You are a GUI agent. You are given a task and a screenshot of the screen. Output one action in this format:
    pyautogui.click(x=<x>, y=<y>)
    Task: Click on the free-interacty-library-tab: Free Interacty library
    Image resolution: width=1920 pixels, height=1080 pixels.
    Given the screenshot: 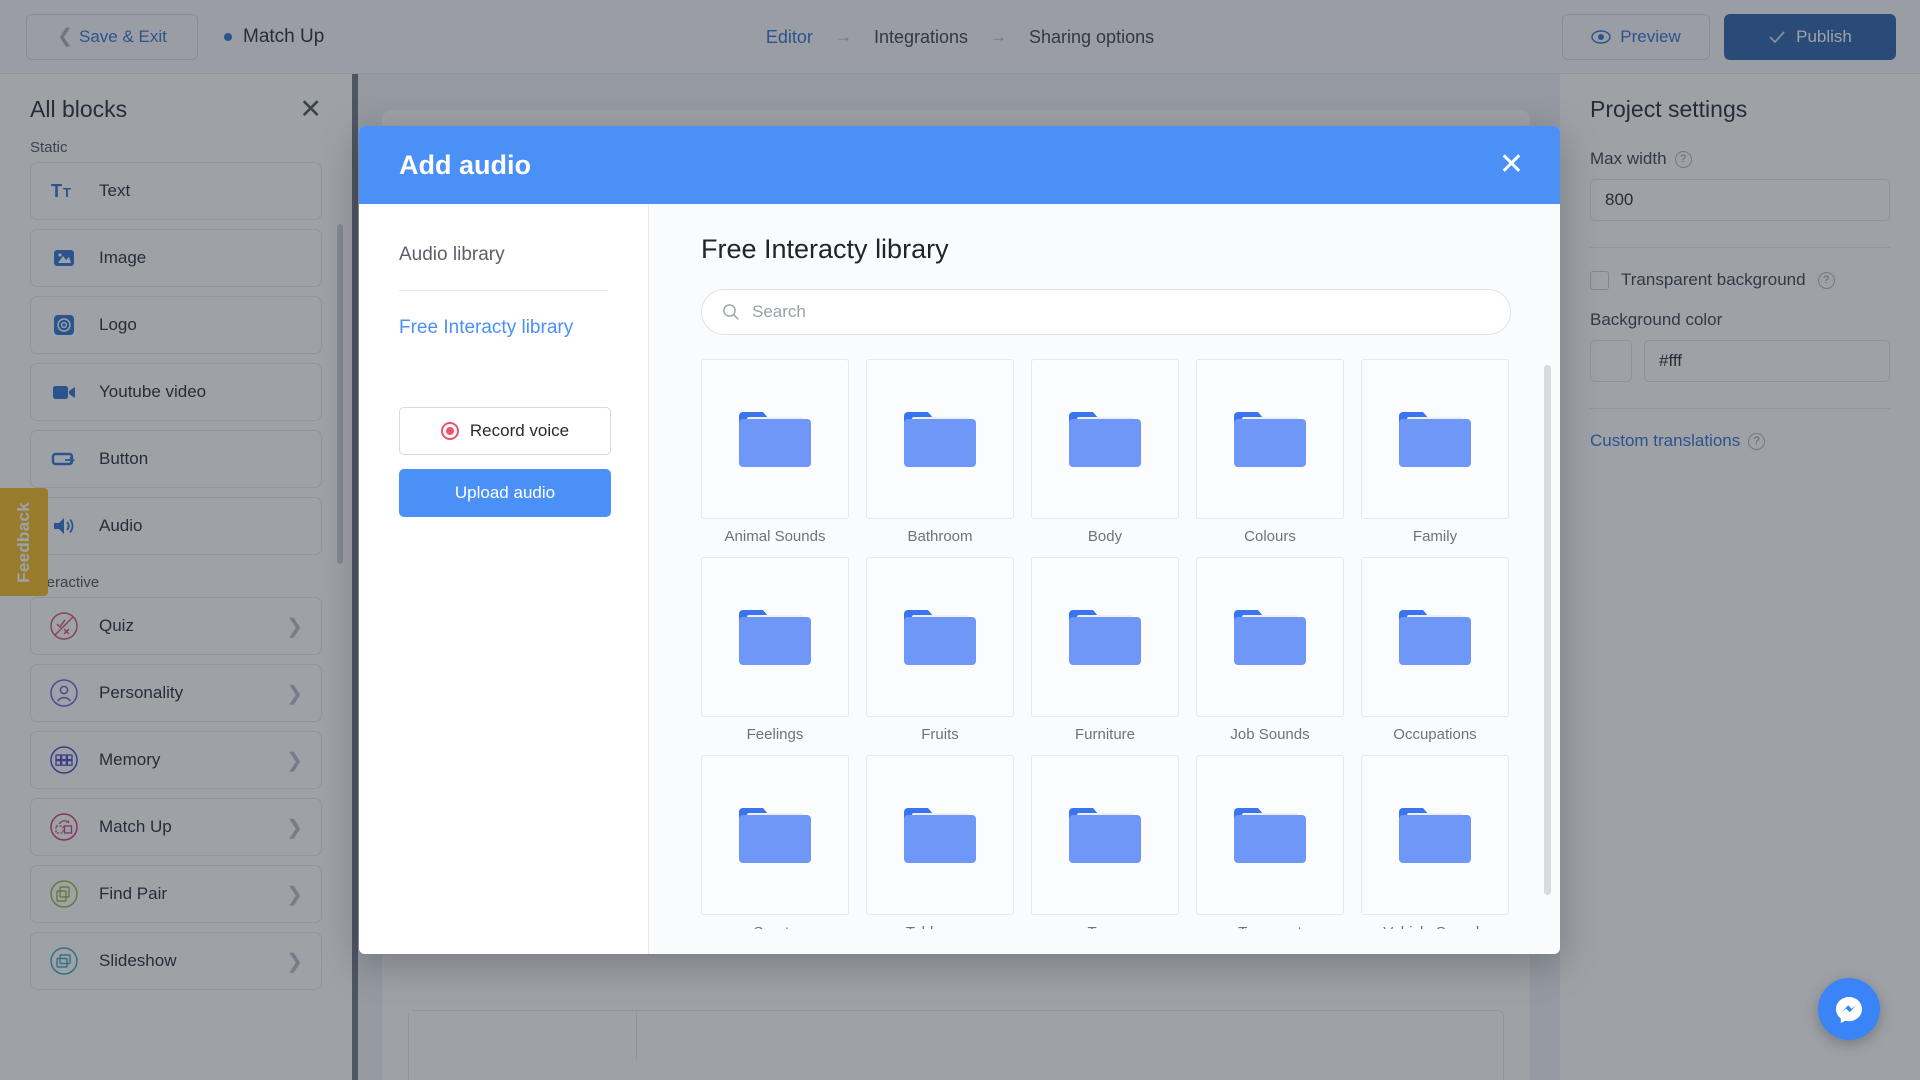 What is the action you would take?
    pyautogui.click(x=503, y=328)
    